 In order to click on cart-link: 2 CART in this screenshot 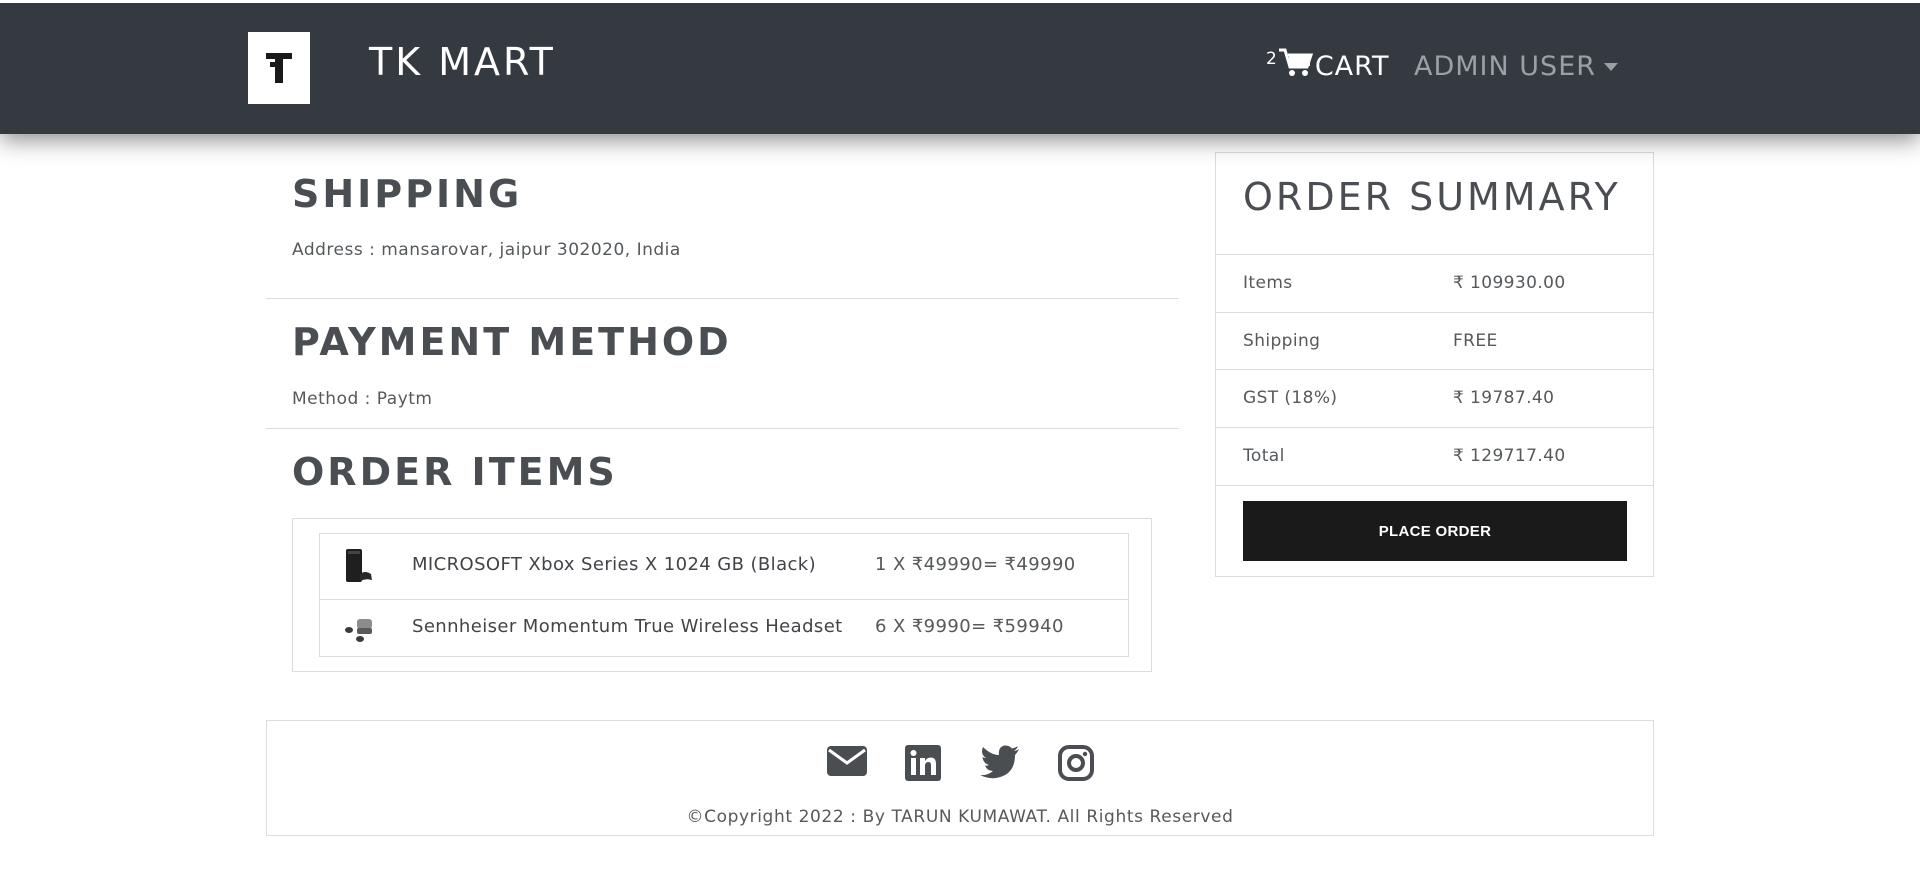, I will do `click(1327, 66)`.